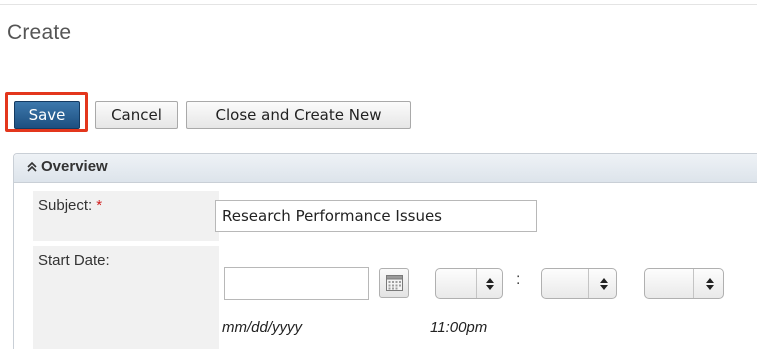 Image resolution: width=757 pixels, height=349 pixels. What do you see at coordinates (298, 115) in the screenshot?
I see `close-and-create-new-button: Close and Create New` at bounding box center [298, 115].